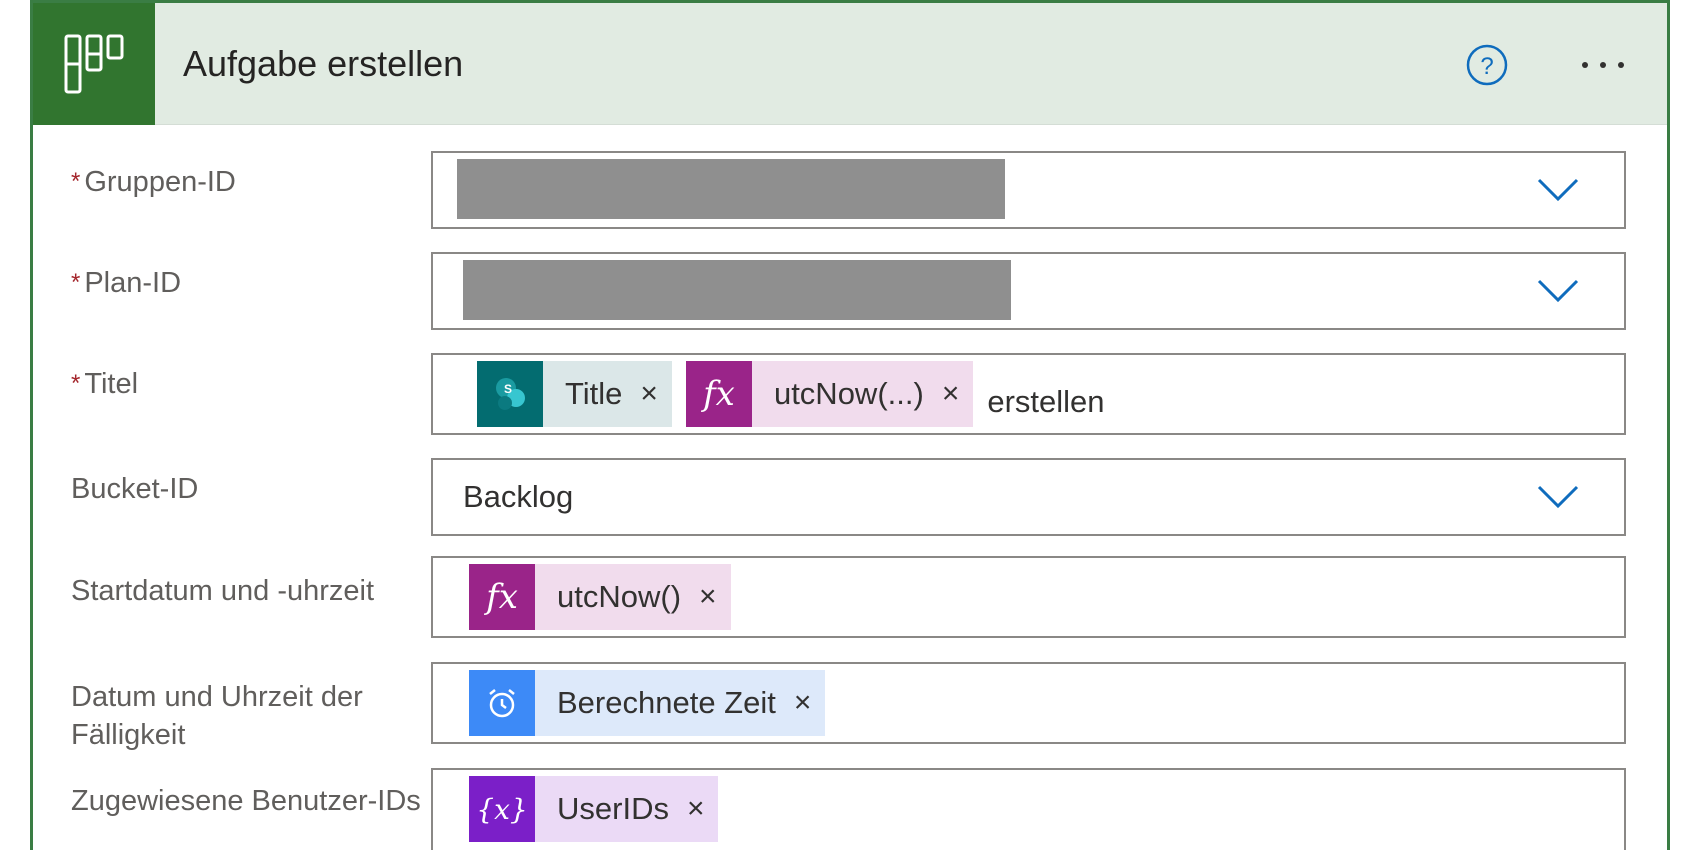 The image size is (1700, 850). What do you see at coordinates (1028, 597) in the screenshot?
I see `startdatum-input: fx utcNow() ×` at bounding box center [1028, 597].